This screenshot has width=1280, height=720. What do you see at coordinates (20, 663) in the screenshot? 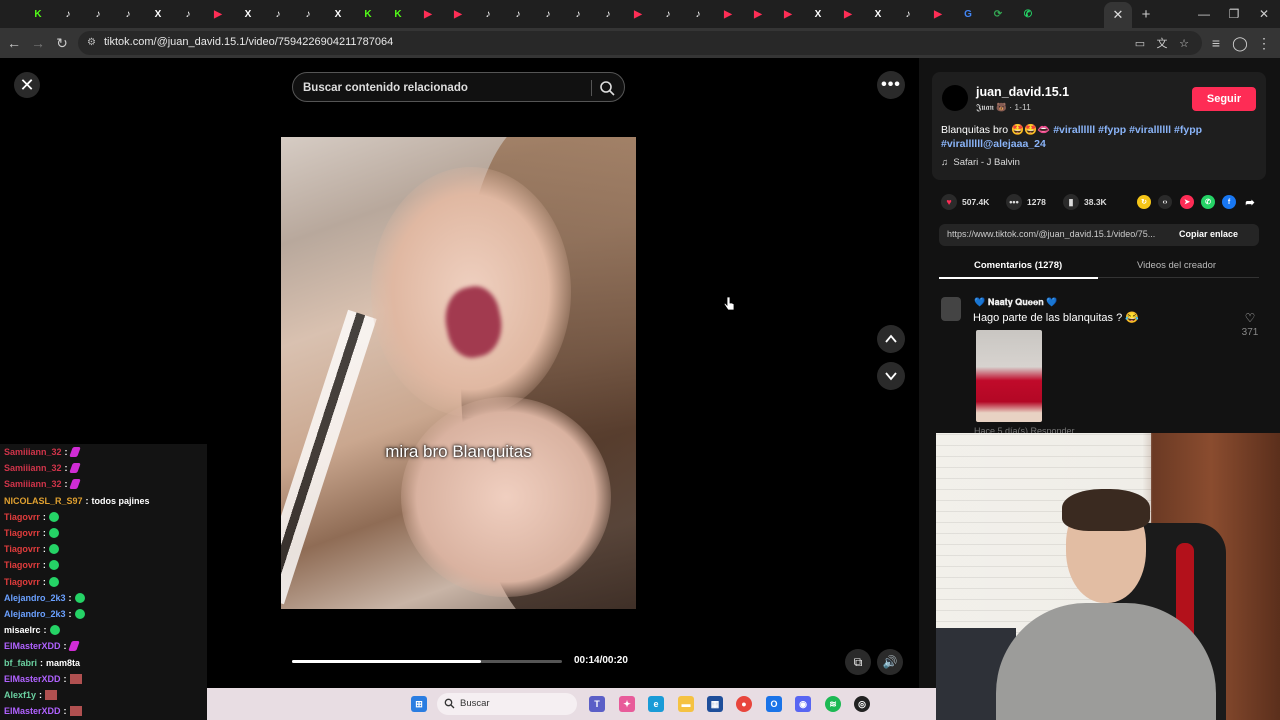
I see `chat-username: bf_fabri` at bounding box center [20, 663].